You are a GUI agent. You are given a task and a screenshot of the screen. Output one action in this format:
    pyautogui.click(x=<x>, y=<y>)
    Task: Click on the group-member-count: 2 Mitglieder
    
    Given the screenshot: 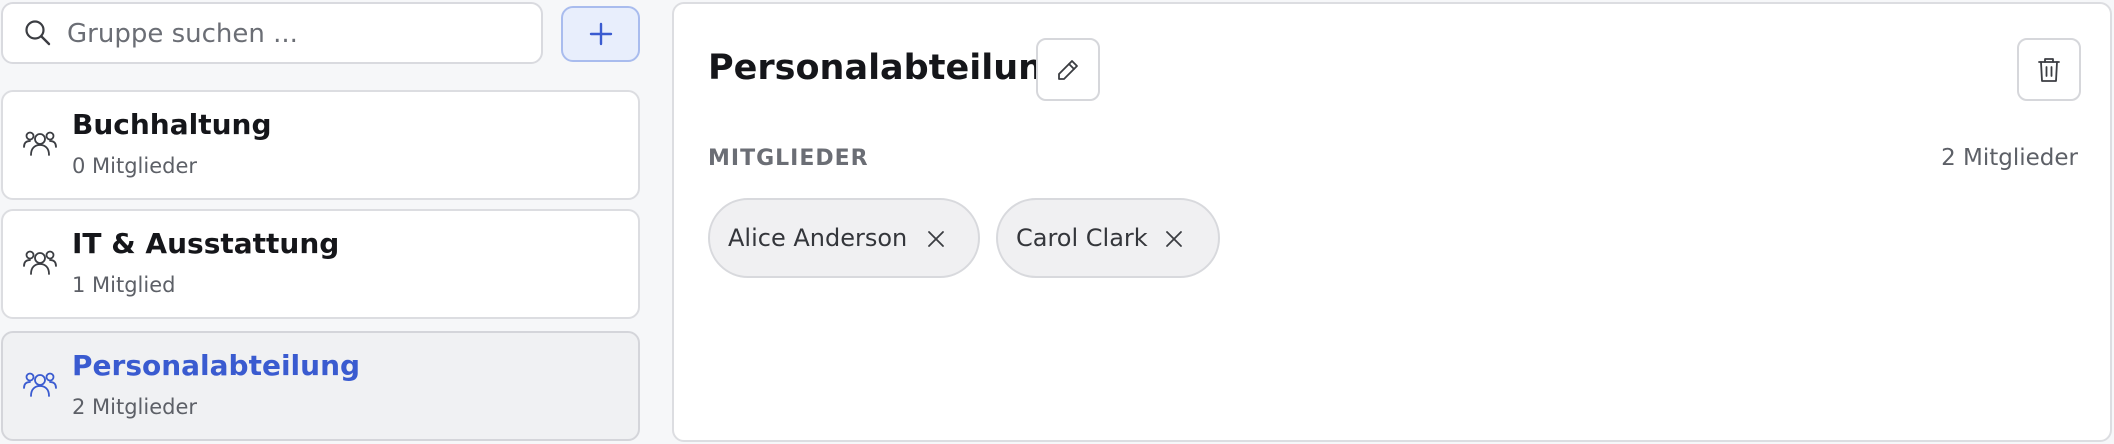 What is the action you would take?
    pyautogui.click(x=135, y=407)
    